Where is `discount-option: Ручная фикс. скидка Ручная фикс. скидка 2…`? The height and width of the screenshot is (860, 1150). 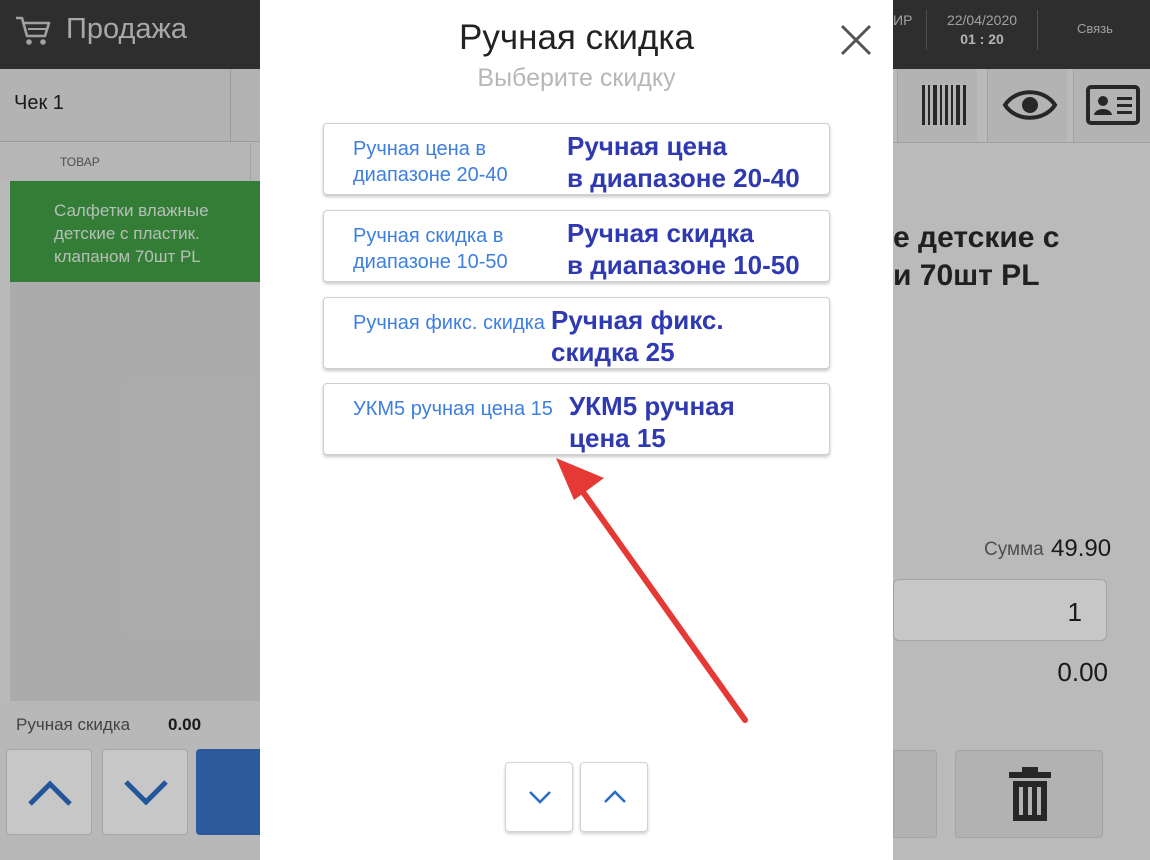 discount-option: Ручная фикс. скидка Ручная фикс. скидка 2… is located at coordinates (576, 333).